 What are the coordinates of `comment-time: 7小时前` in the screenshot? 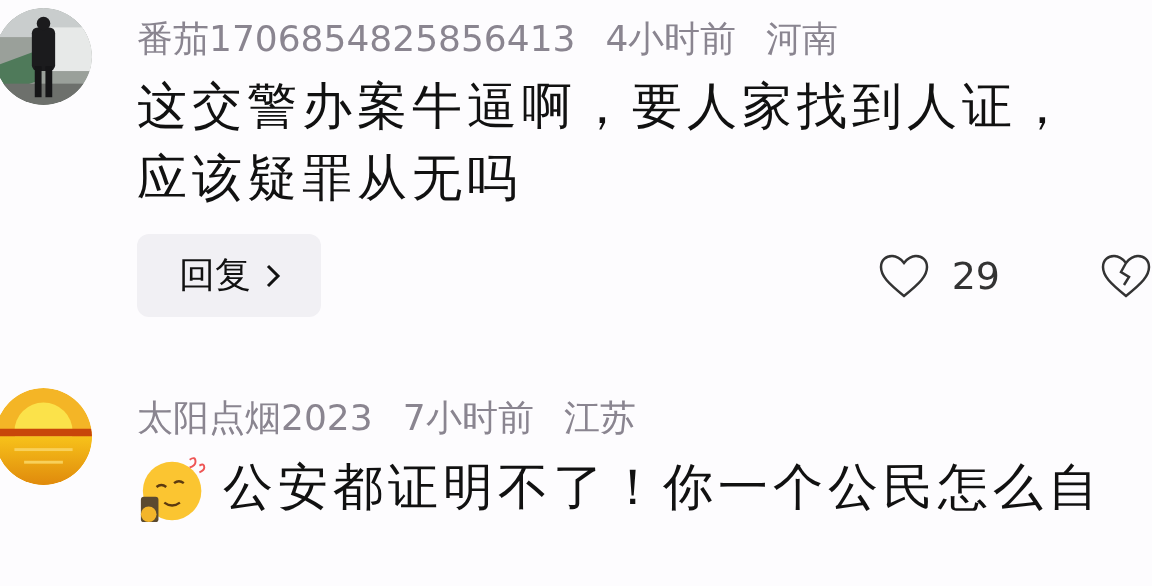 It's located at (468, 417).